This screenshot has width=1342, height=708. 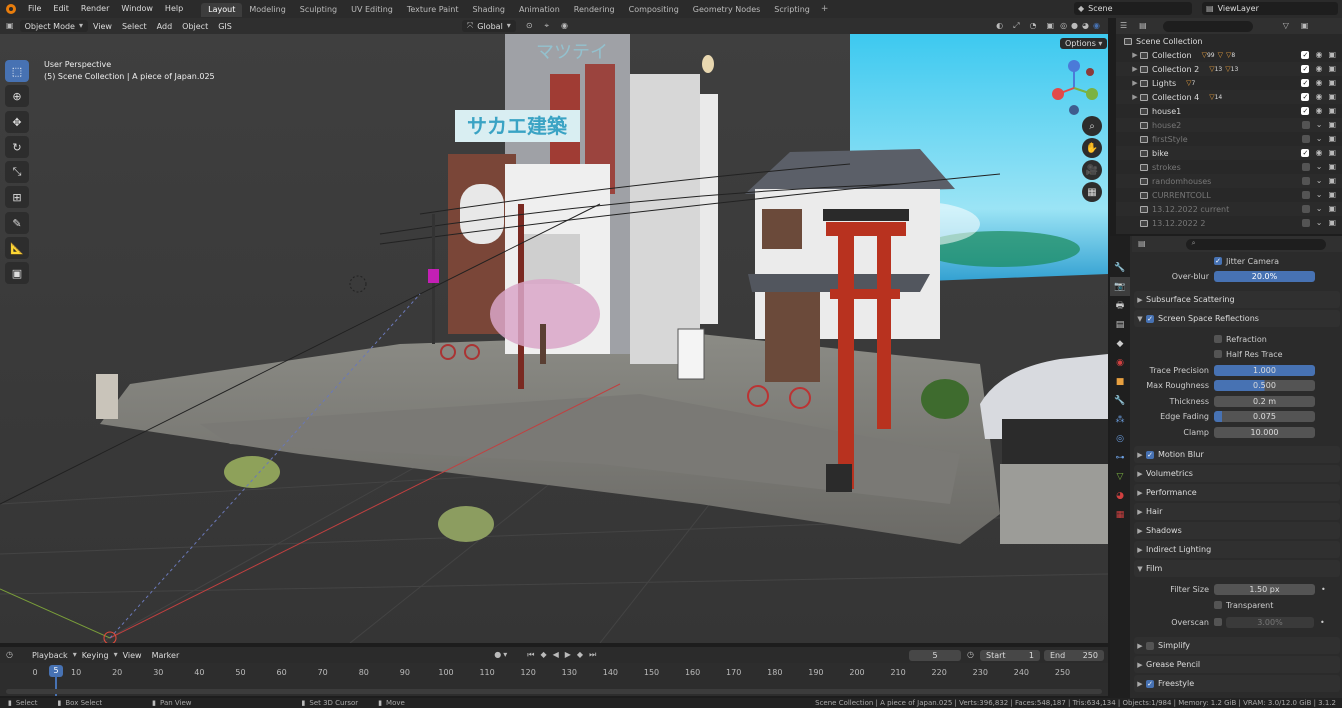 I want to click on menu-help: Help, so click(x=174, y=9).